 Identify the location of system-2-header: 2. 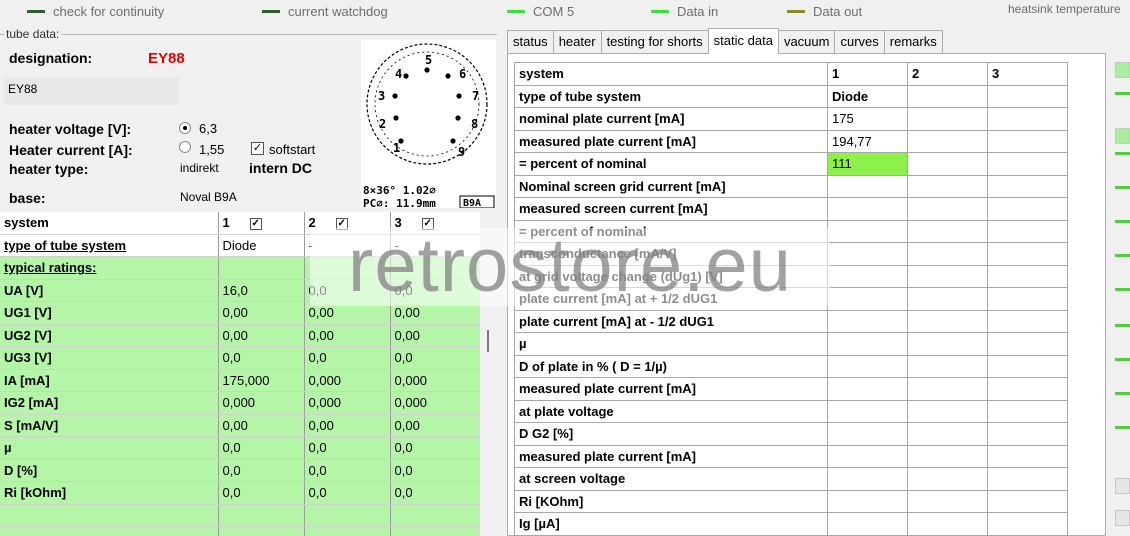
(947, 74).